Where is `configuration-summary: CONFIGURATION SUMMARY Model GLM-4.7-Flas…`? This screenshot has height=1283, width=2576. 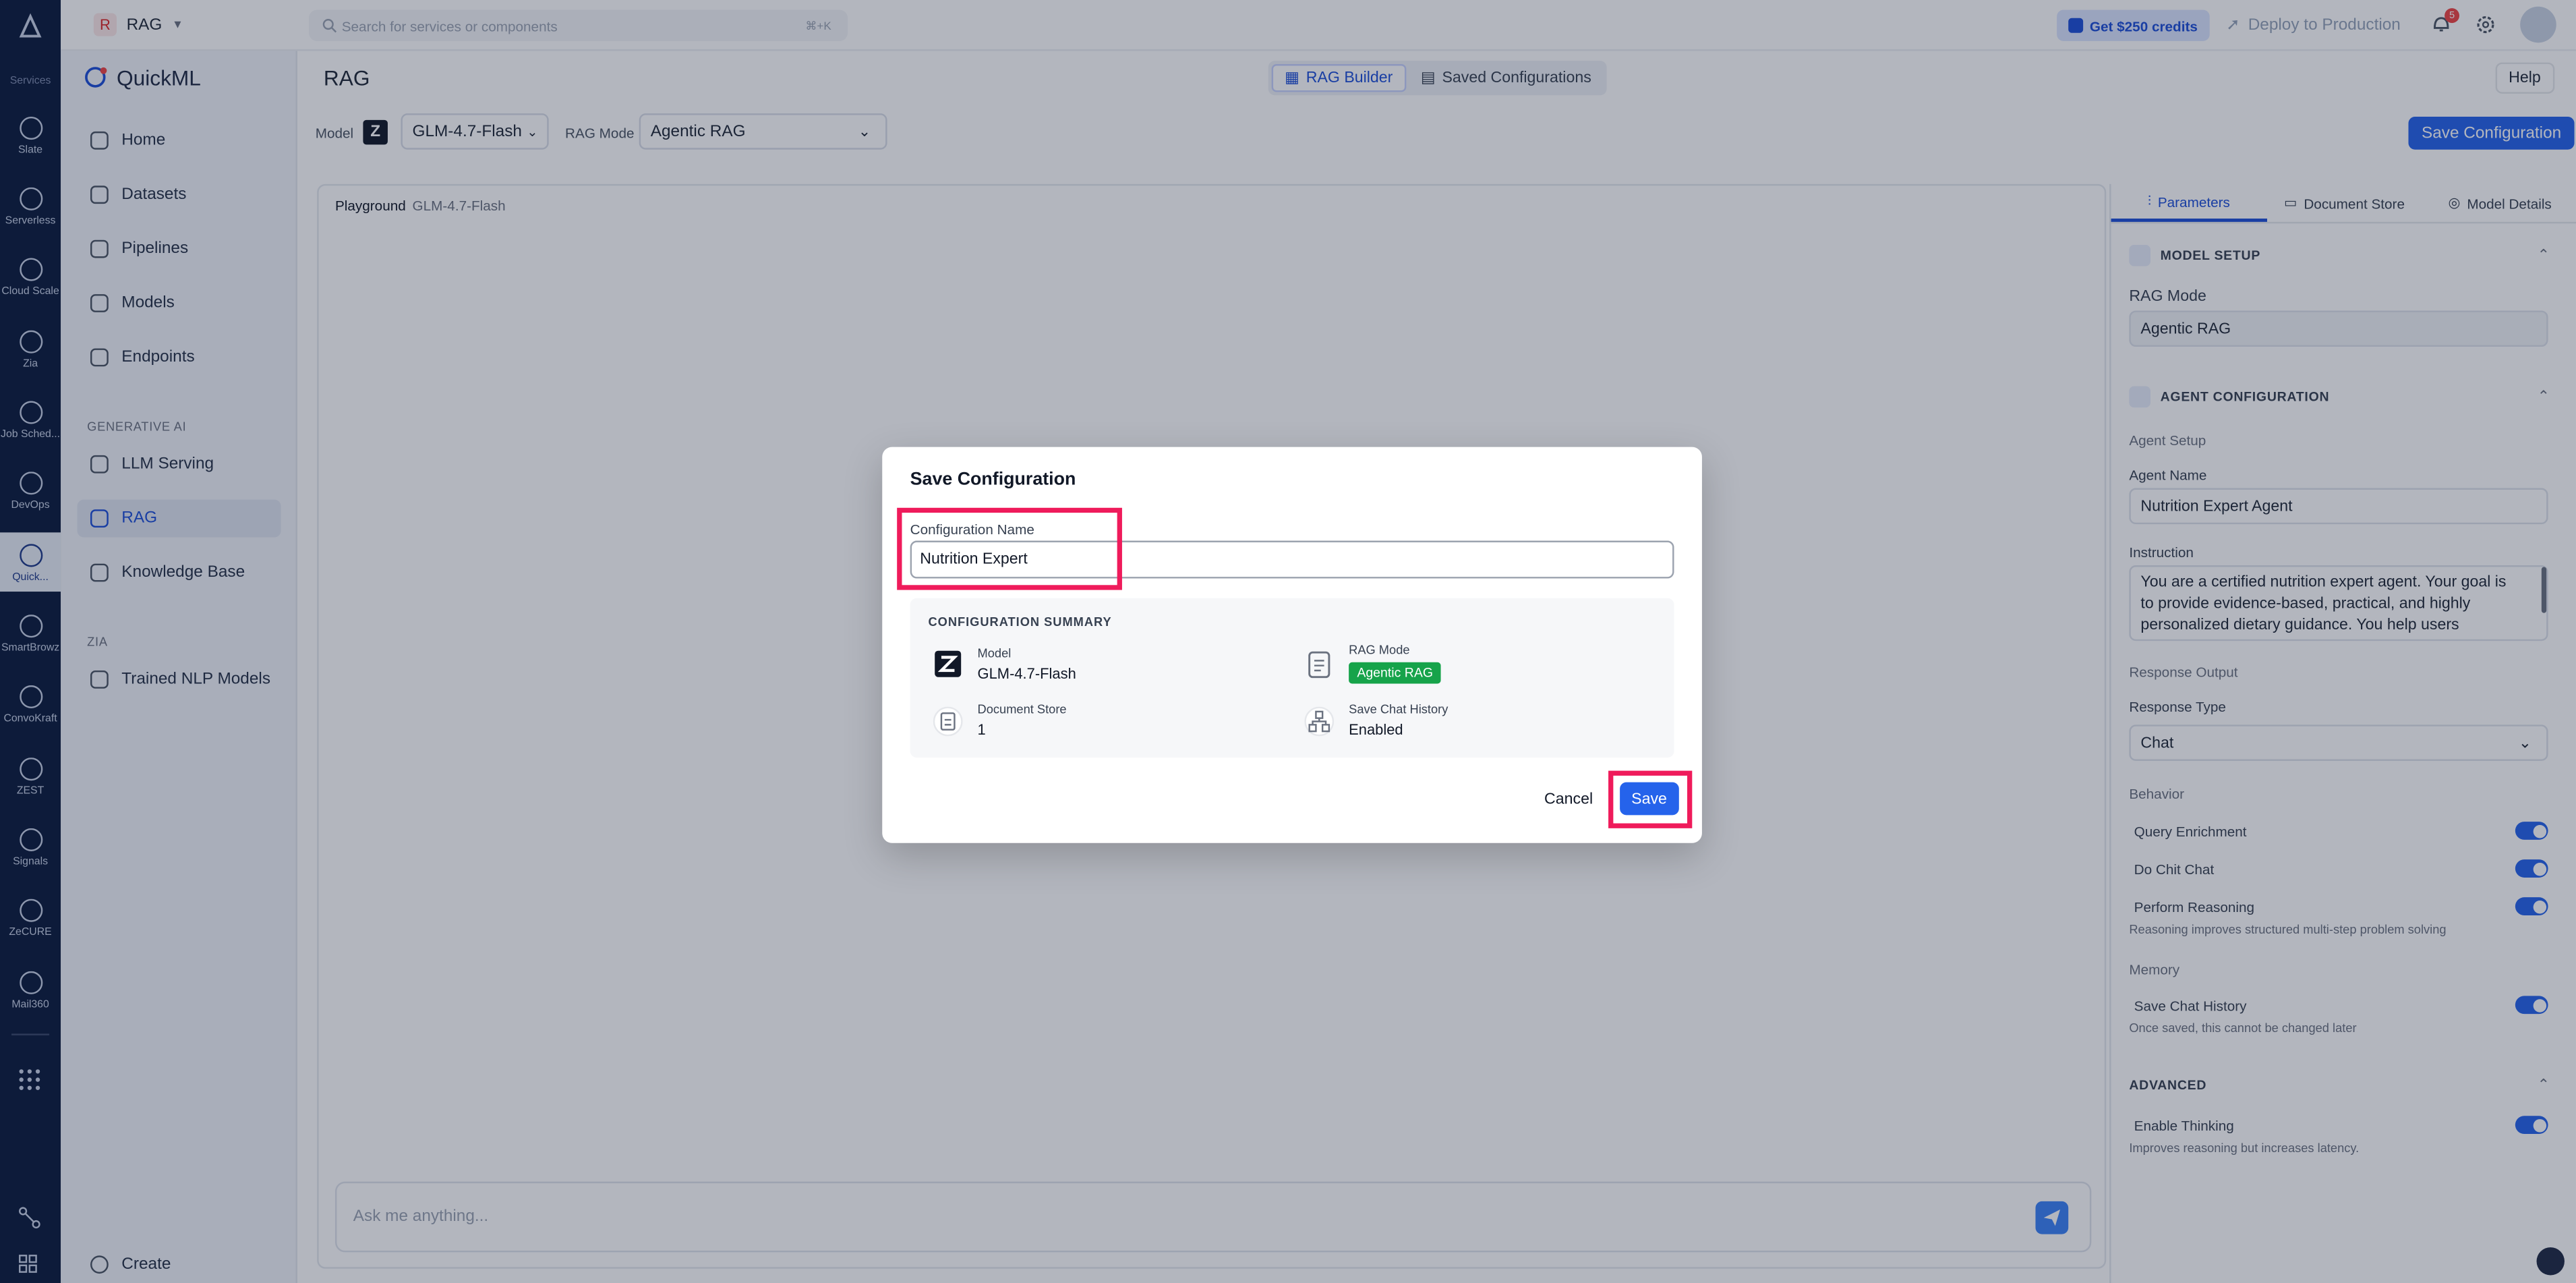
configuration-summary: CONFIGURATION SUMMARY Model GLM-4.7-Flas… is located at coordinates (1292, 678).